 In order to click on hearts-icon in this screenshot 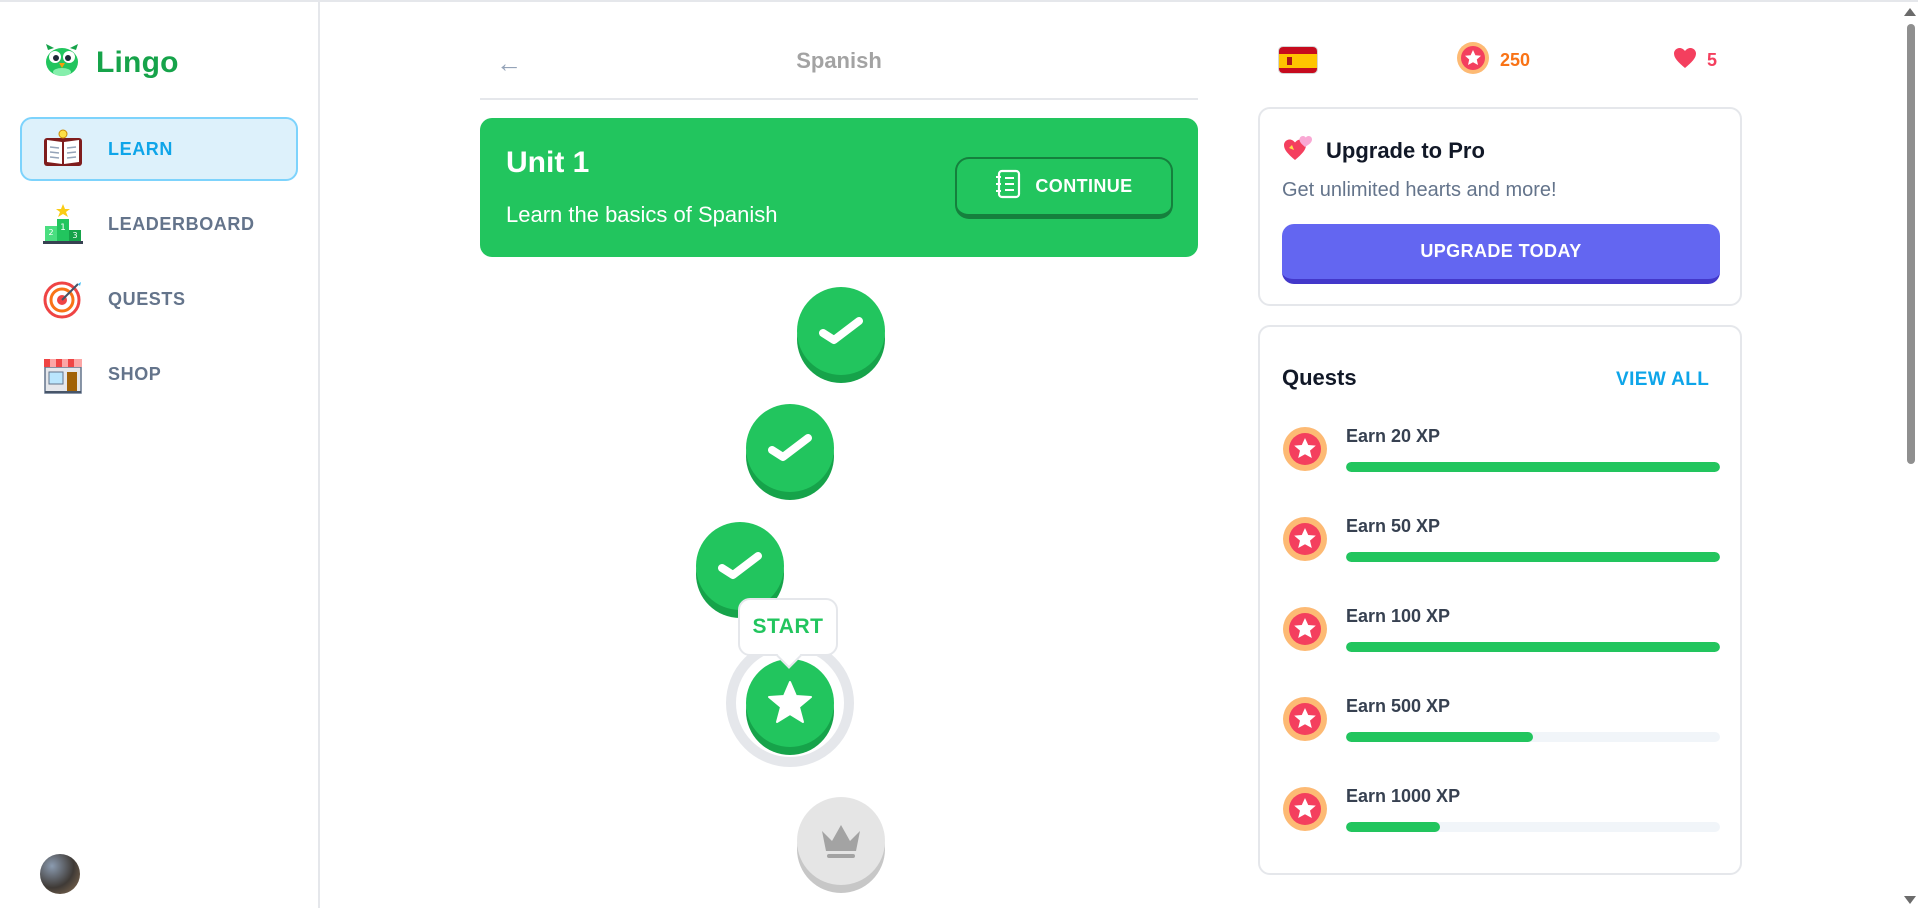, I will do `click(1298, 151)`.